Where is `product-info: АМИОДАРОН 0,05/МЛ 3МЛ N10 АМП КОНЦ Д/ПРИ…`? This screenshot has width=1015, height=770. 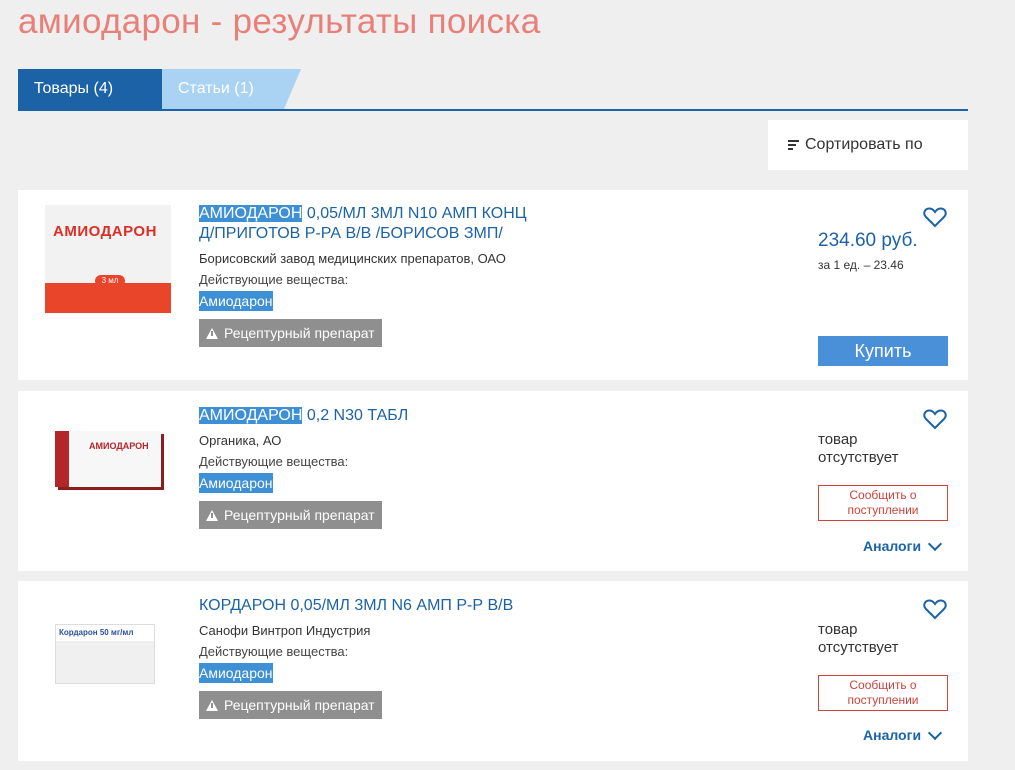
product-info: АМИОДАРОН 0,05/МЛ 3МЛ N10 АМП КОНЦ Д/ПРИ… is located at coordinates (364, 275).